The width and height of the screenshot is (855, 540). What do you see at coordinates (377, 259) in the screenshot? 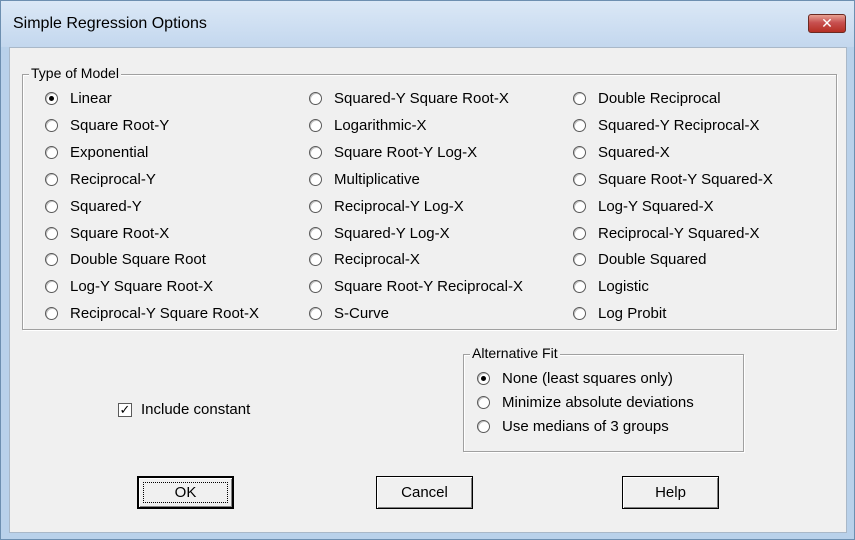
I see `radio-label: Reciprocal-X` at bounding box center [377, 259].